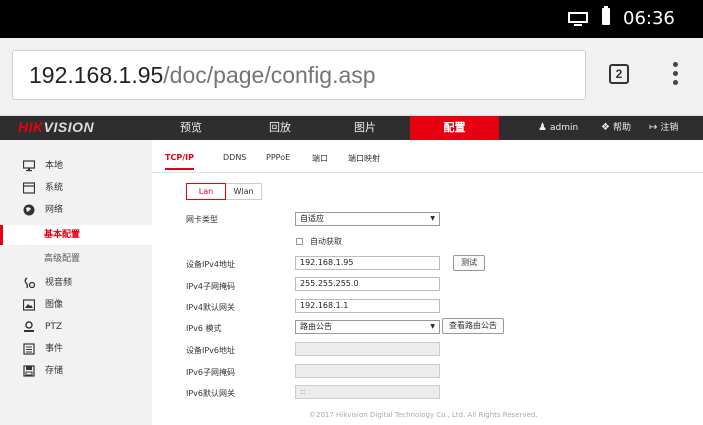  I want to click on nic-type-label: 网卡类型, so click(202, 219).